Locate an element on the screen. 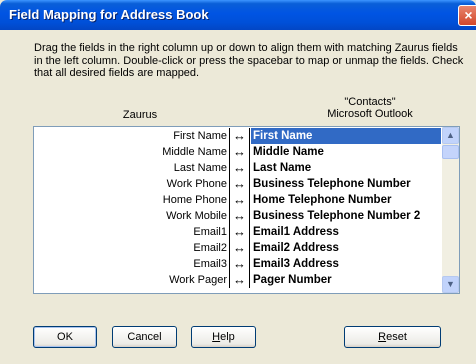 The width and height of the screenshot is (476, 364). ok-button: OK is located at coordinates (65, 337).